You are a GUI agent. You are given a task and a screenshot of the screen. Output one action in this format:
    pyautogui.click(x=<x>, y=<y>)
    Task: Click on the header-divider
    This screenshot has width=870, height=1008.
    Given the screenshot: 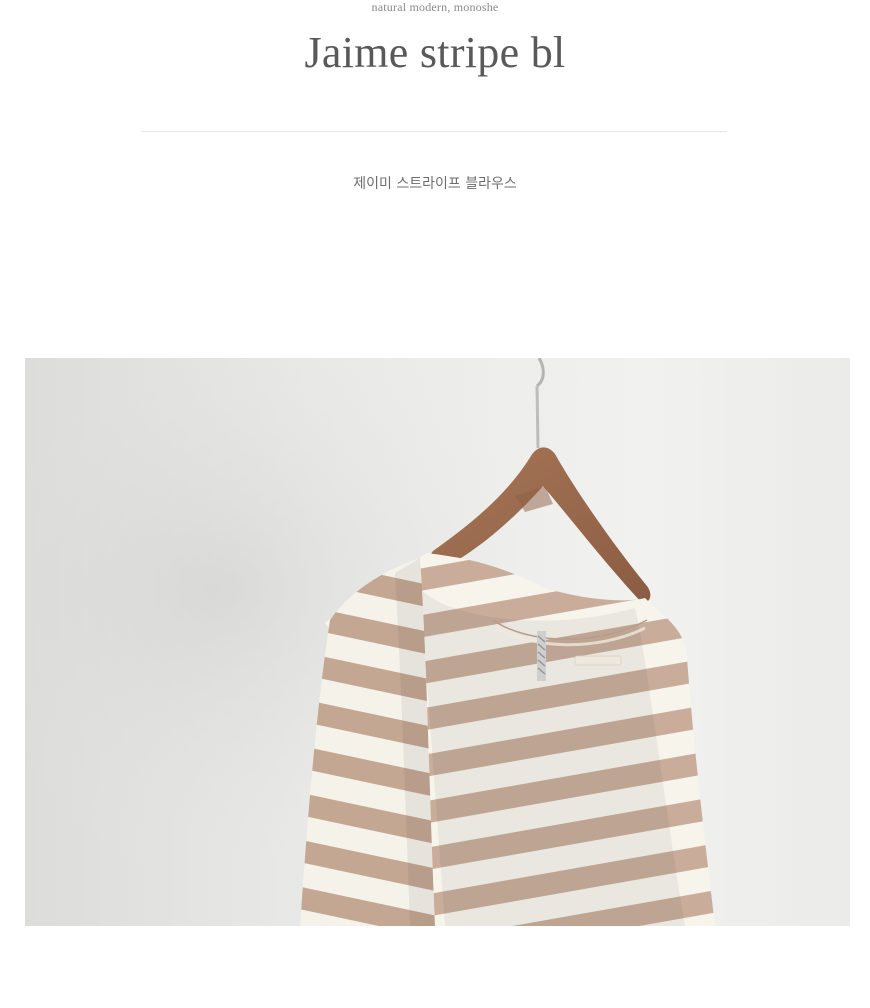 What is the action you would take?
    pyautogui.click(x=434, y=131)
    